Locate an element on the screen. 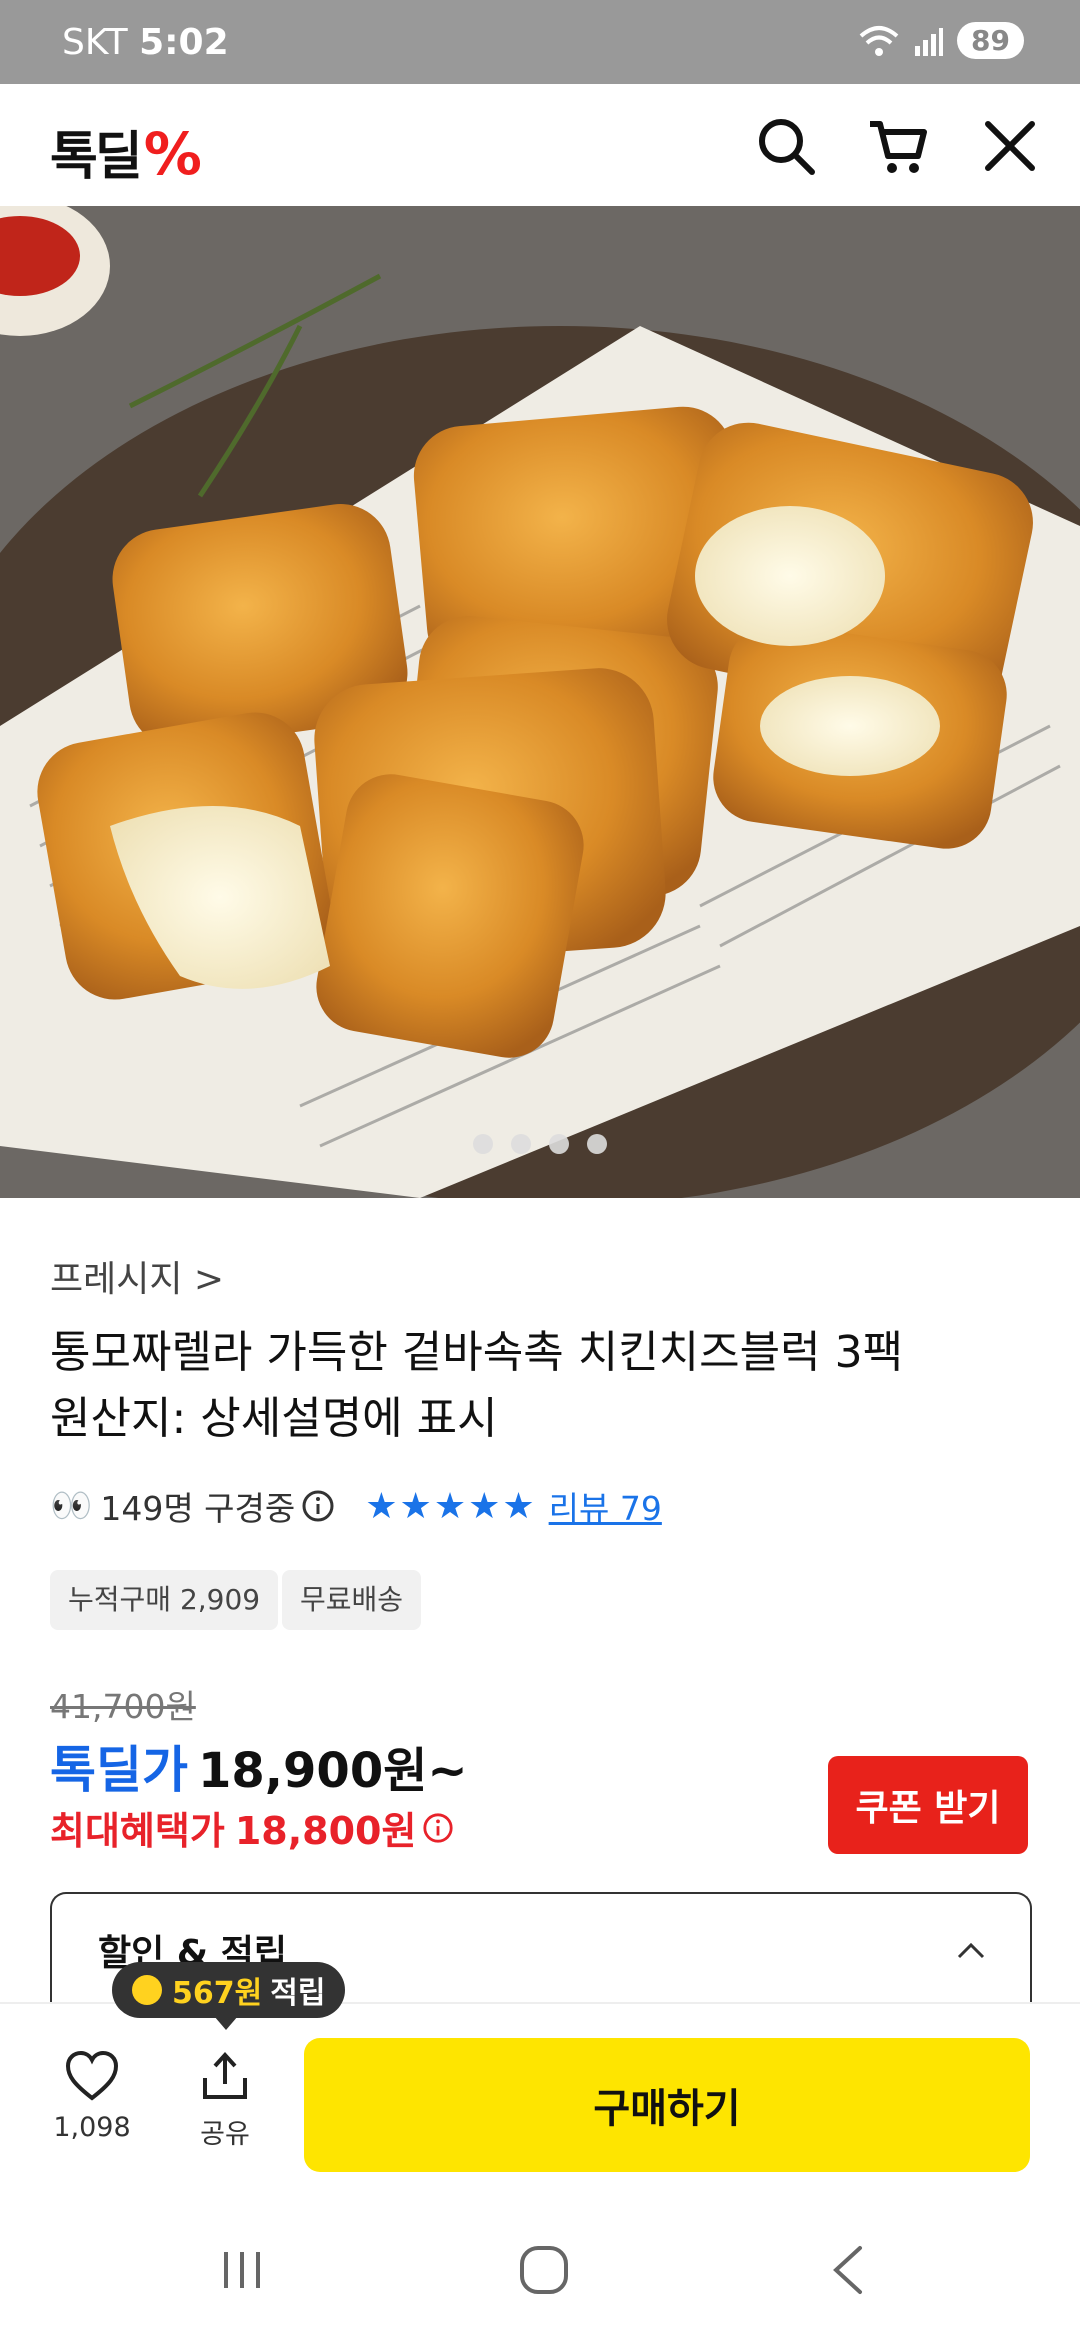  meta-row: 👀 149명 구경중 ★★★★★ 리뷰 79 is located at coordinates (356, 1506).